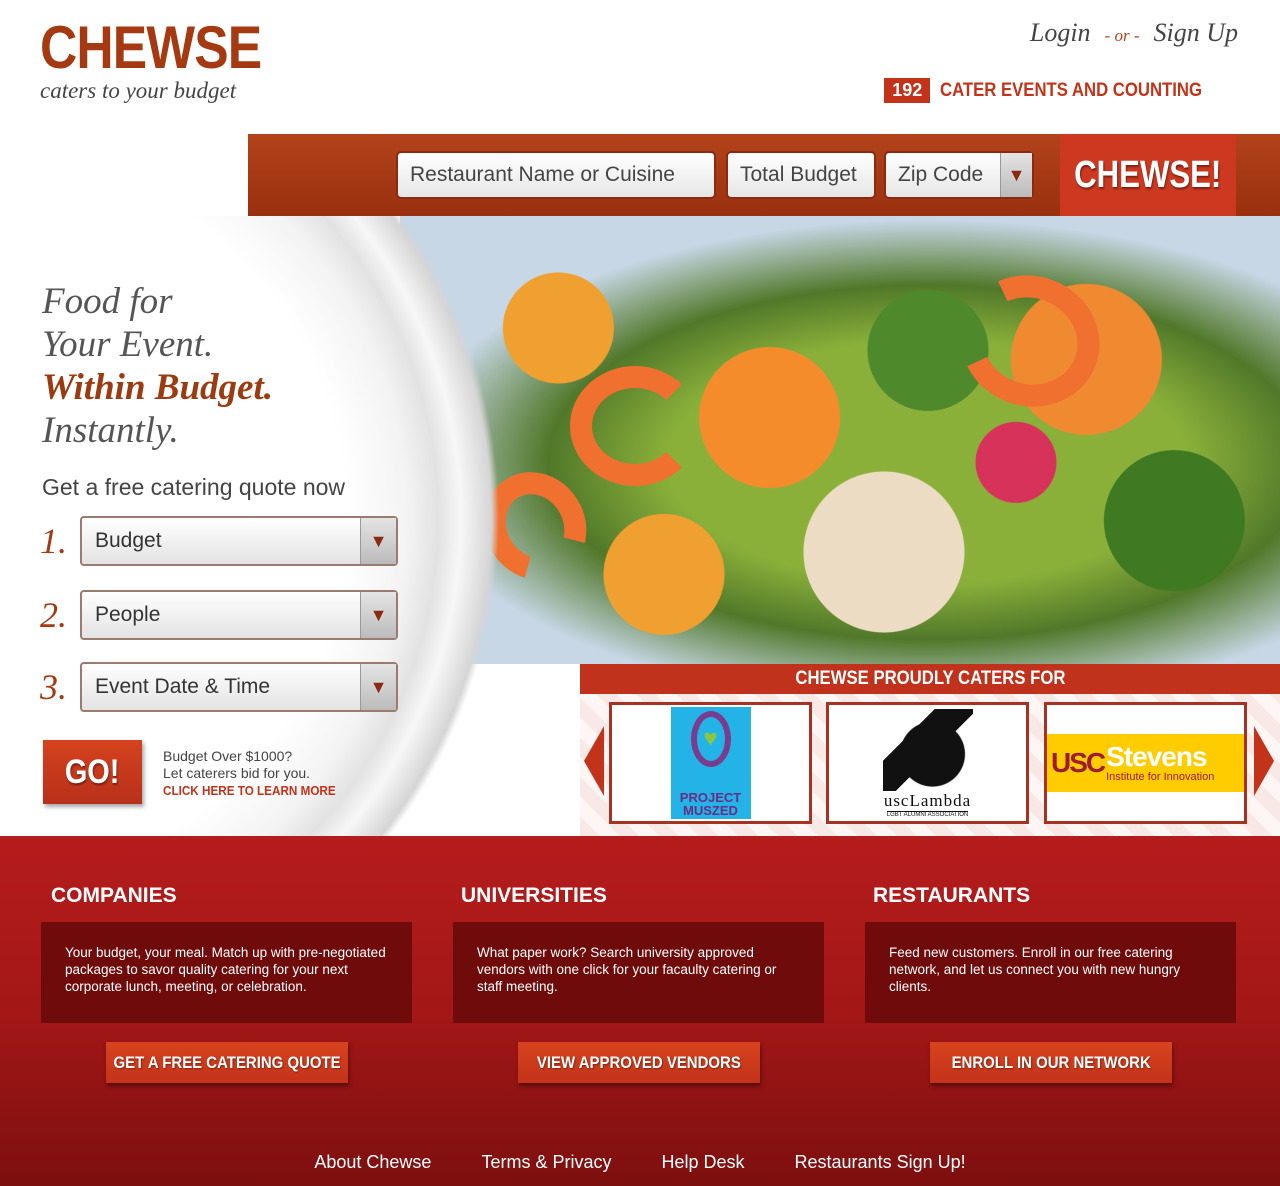 This screenshot has height=1186, width=1280. I want to click on partner-card: USC Stevens Institute for Innovation, so click(1145, 763).